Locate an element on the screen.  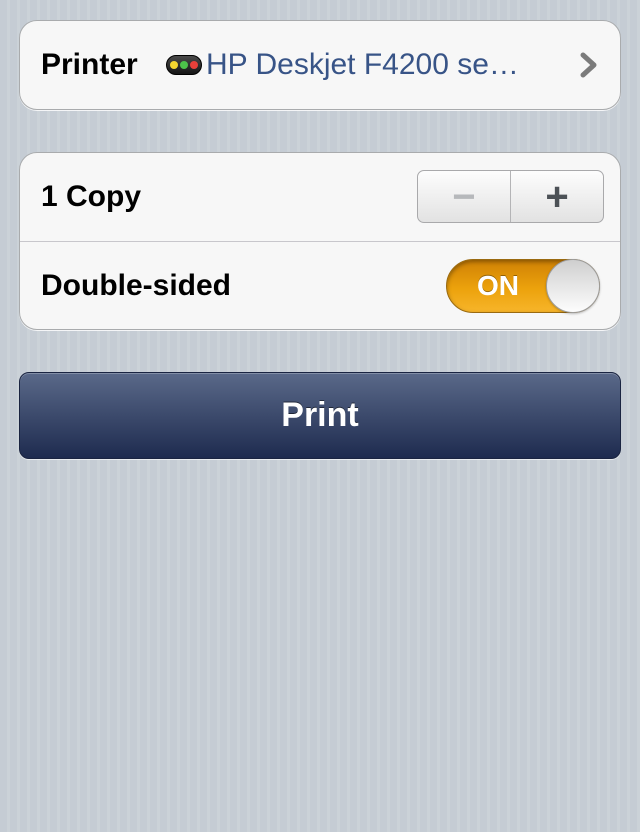
status-dot-green is located at coordinates (184, 65).